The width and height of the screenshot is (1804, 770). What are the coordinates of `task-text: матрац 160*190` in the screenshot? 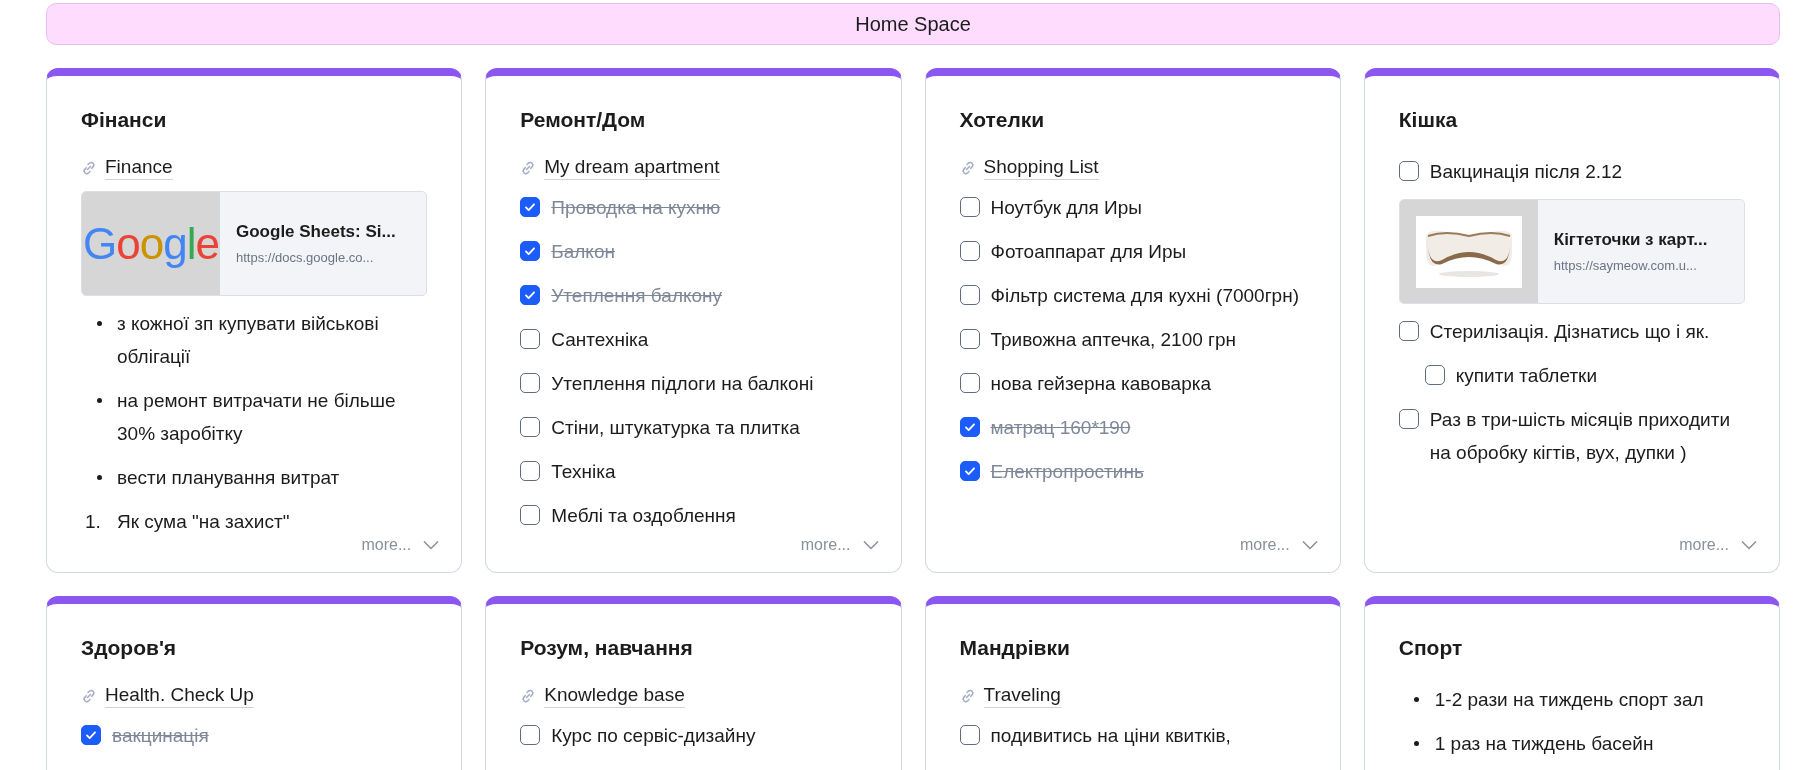 It's located at (1060, 428).